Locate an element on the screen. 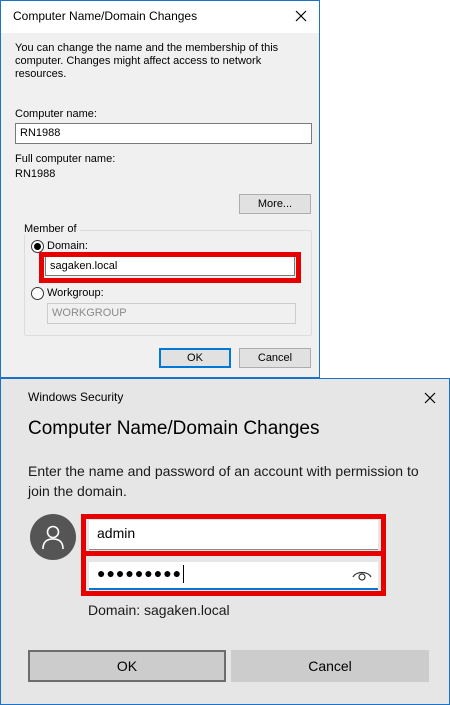 Image resolution: width=450 pixels, height=705 pixels. window-title: Windows Security is located at coordinates (76, 397).